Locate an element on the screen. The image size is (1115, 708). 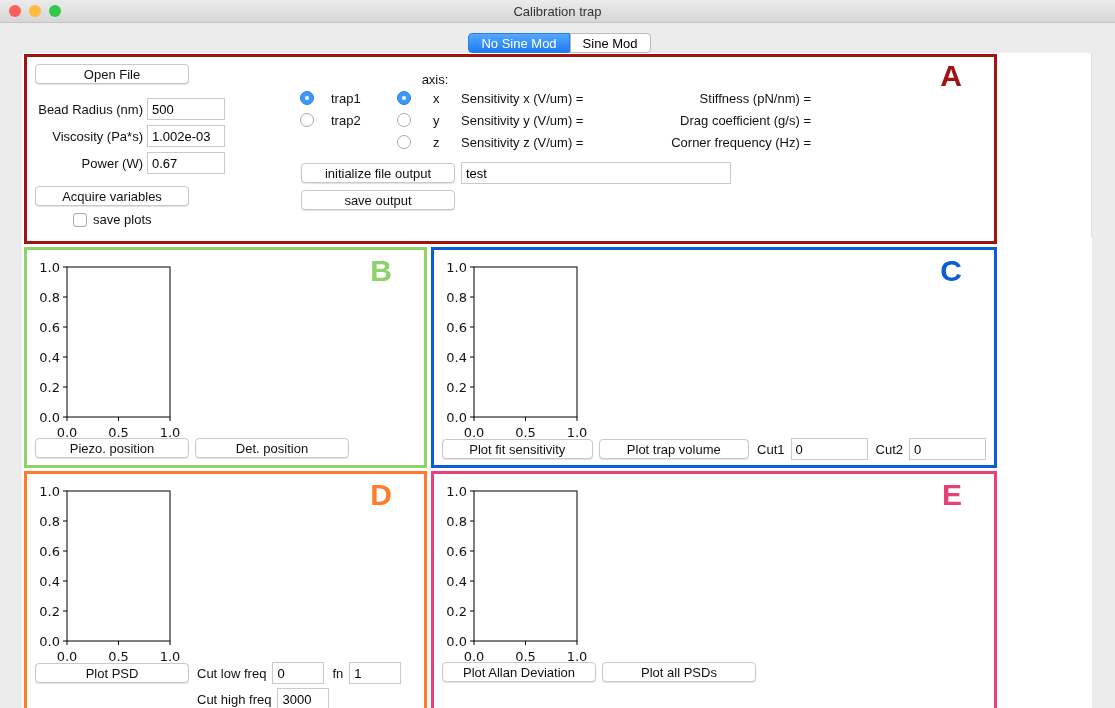
sensitivity-label: Sensitivity x (V/um) = is located at coordinates (523, 98).